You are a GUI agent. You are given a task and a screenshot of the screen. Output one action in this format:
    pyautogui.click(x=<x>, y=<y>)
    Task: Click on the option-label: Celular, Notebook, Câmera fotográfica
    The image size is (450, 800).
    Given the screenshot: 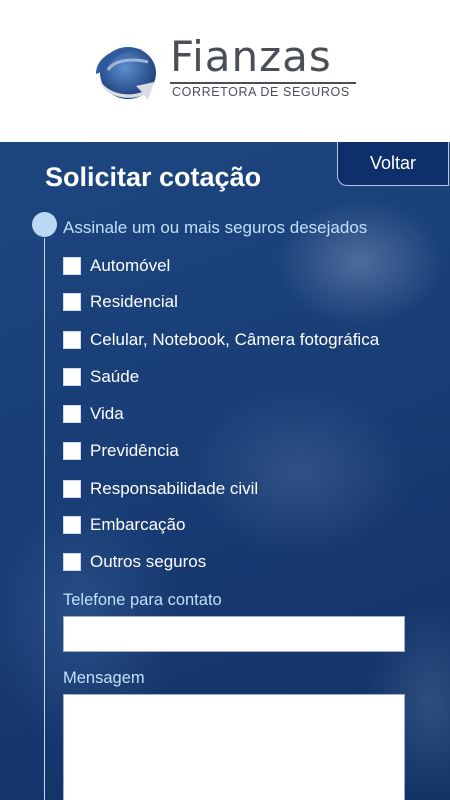 What is the action you would take?
    pyautogui.click(x=235, y=339)
    